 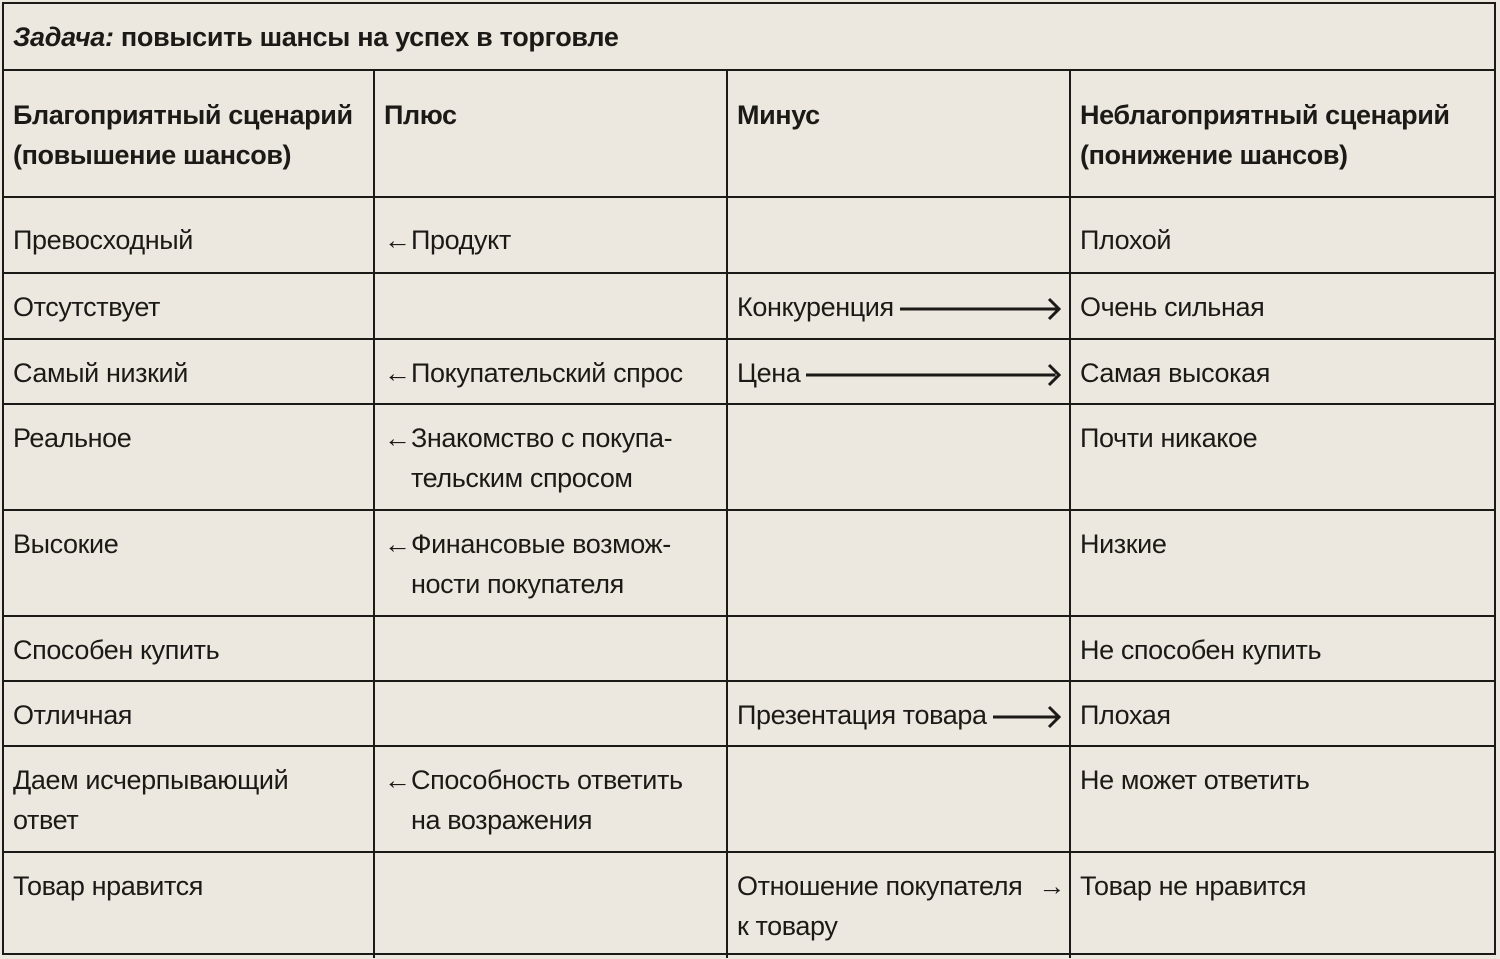 I want to click on unfavorable-cell: Почти никакое, so click(x=1282, y=457).